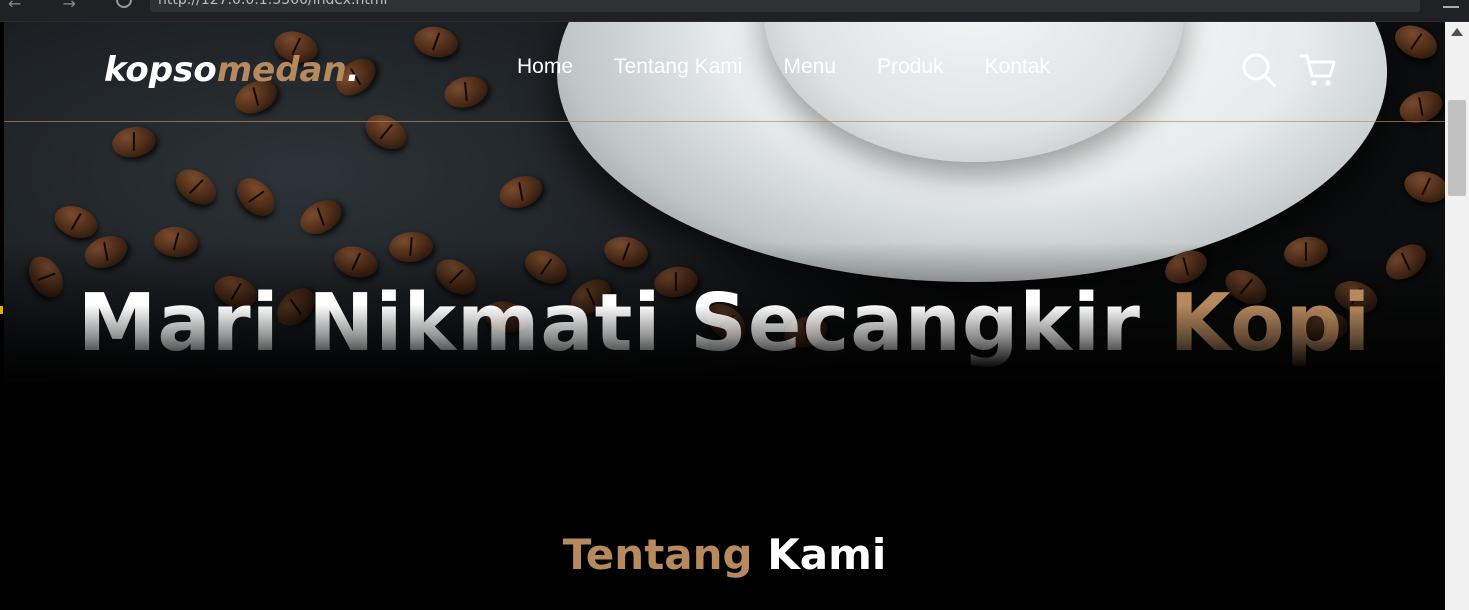 Image resolution: width=1469 pixels, height=610 pixels. What do you see at coordinates (1289, 70) in the screenshot?
I see `nav-icons` at bounding box center [1289, 70].